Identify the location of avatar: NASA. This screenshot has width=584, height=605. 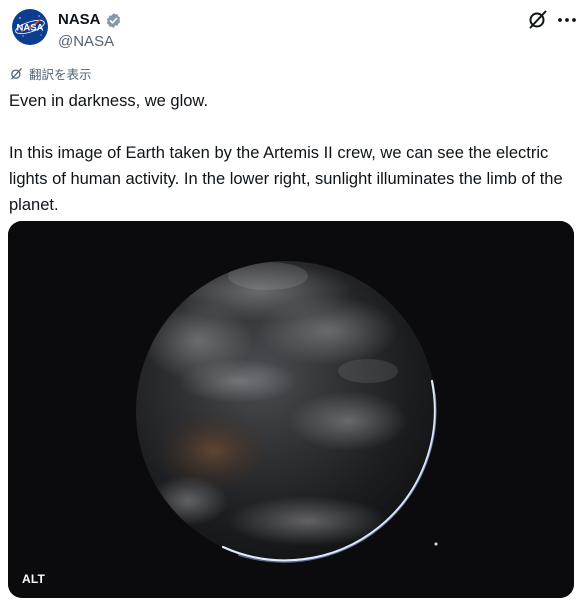
(30, 27).